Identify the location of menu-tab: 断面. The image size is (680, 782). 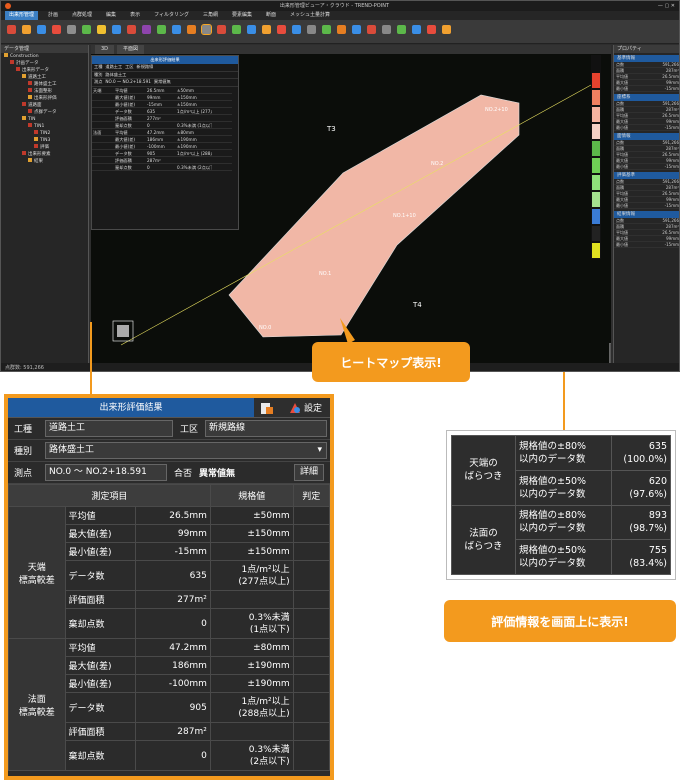
(271, 15).